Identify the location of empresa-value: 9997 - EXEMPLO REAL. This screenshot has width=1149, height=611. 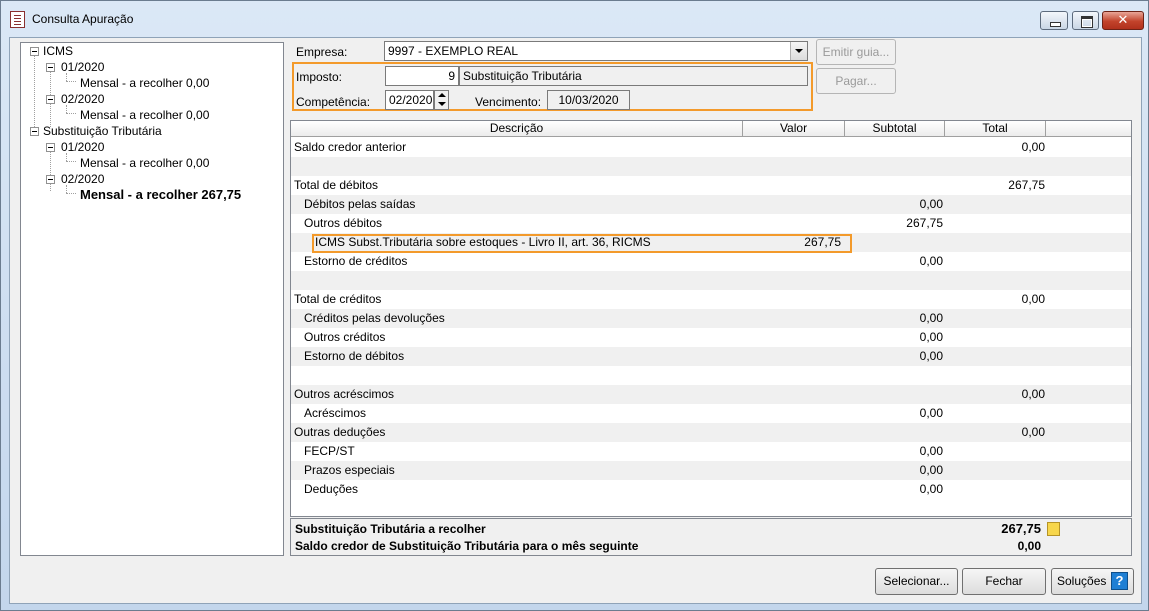
(453, 51).